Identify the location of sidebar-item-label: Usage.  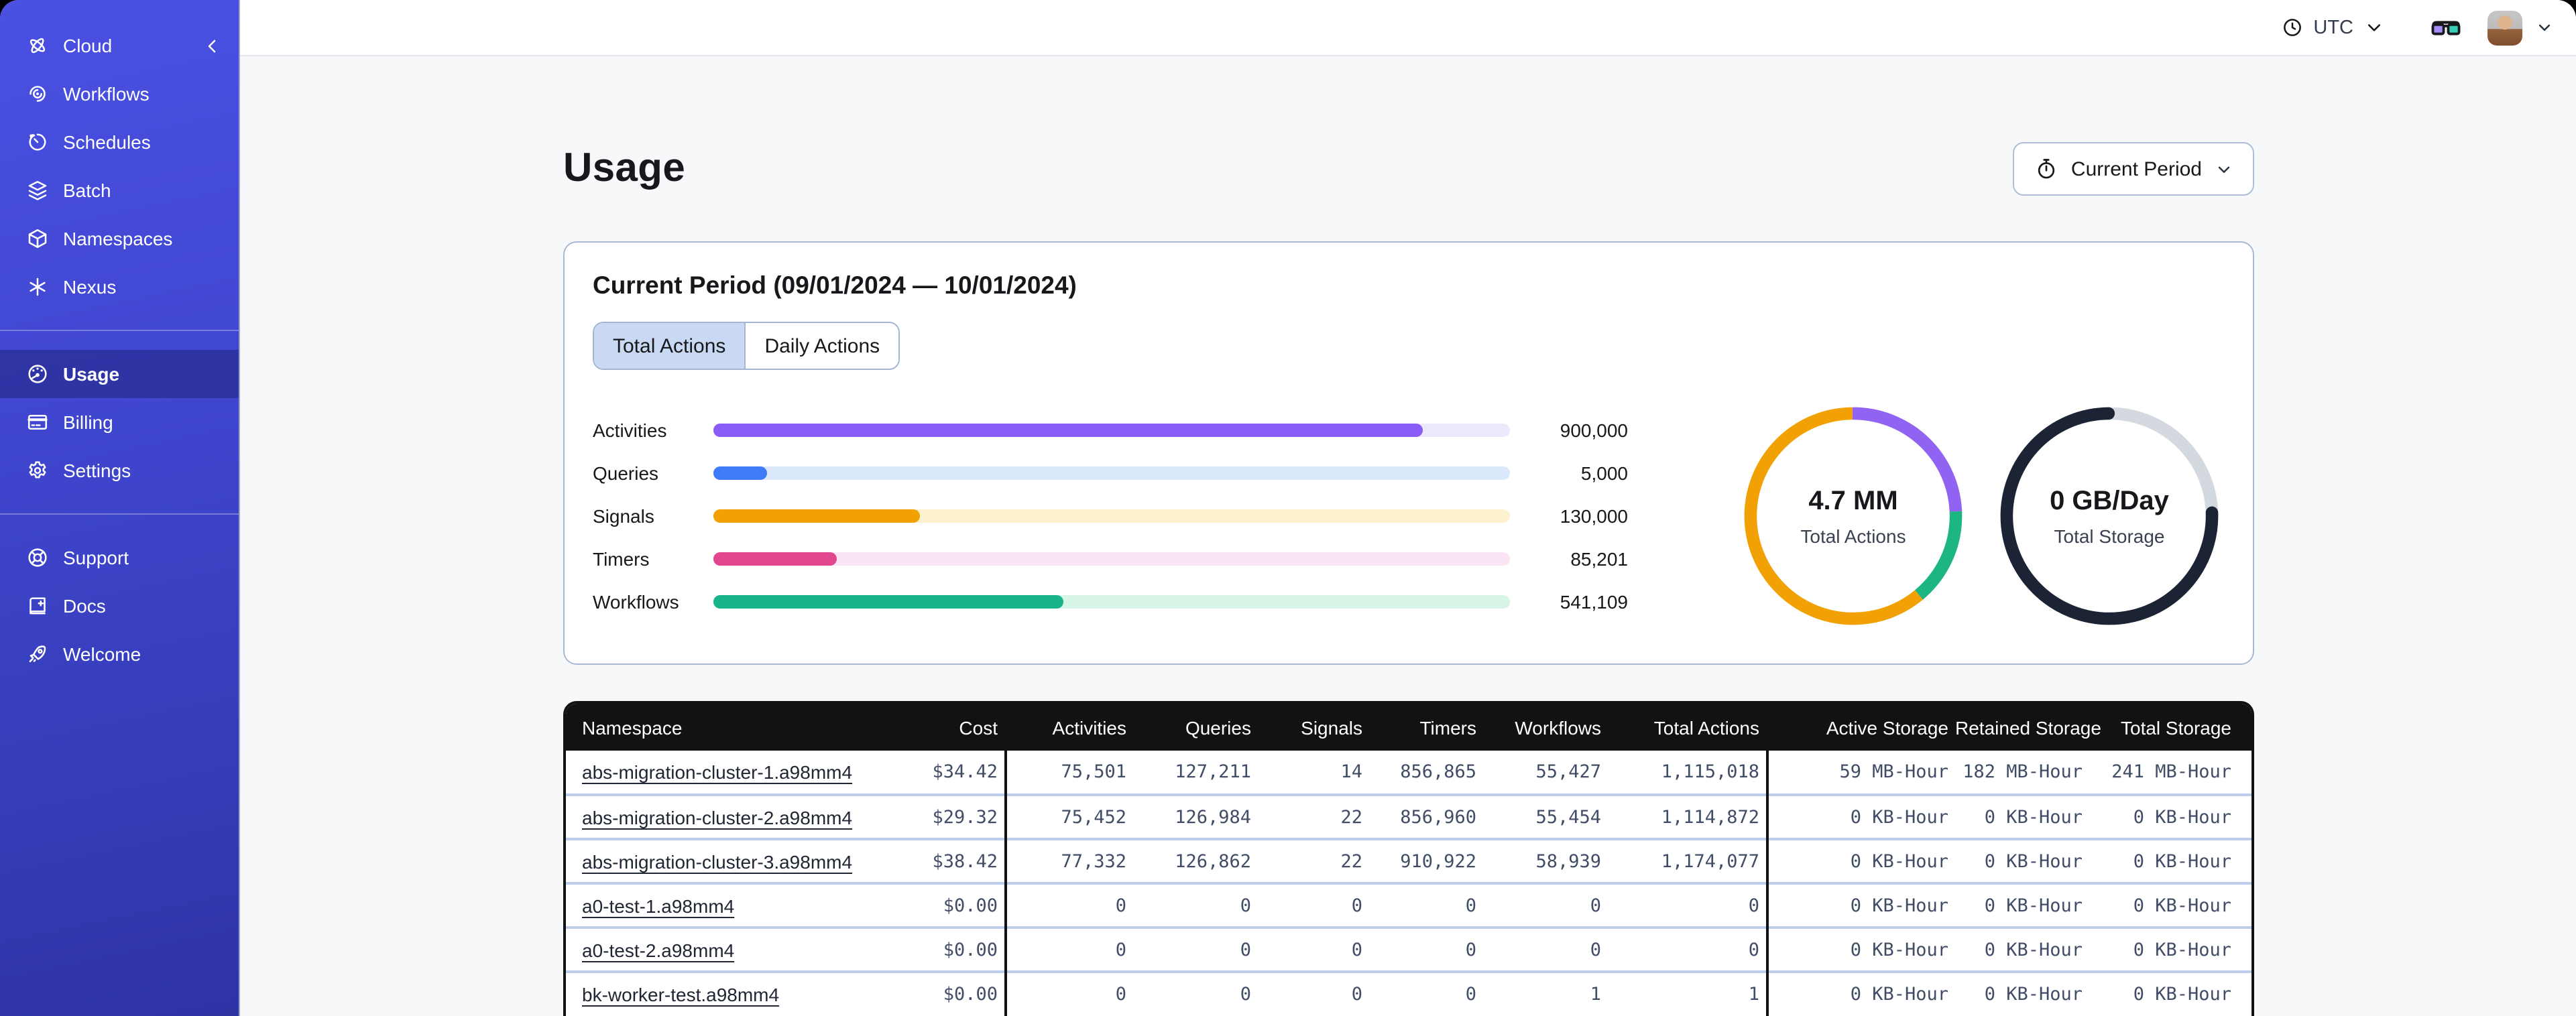
(91, 374).